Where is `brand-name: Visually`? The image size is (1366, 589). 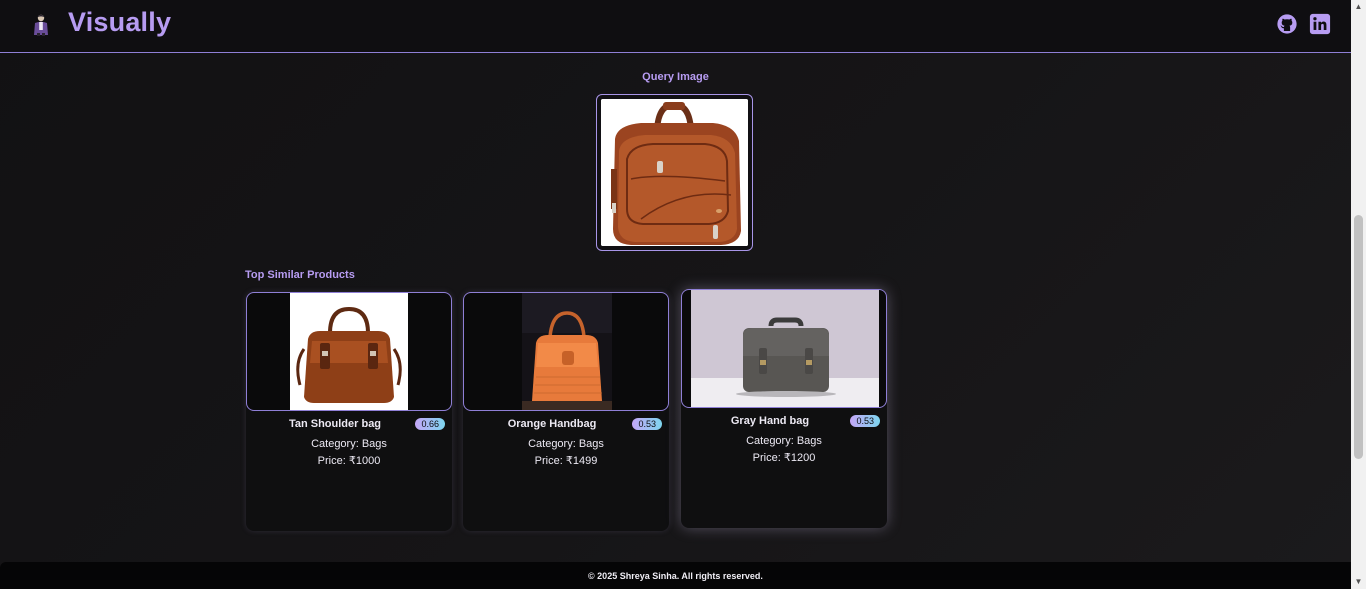
brand-name: Visually is located at coordinates (119, 22).